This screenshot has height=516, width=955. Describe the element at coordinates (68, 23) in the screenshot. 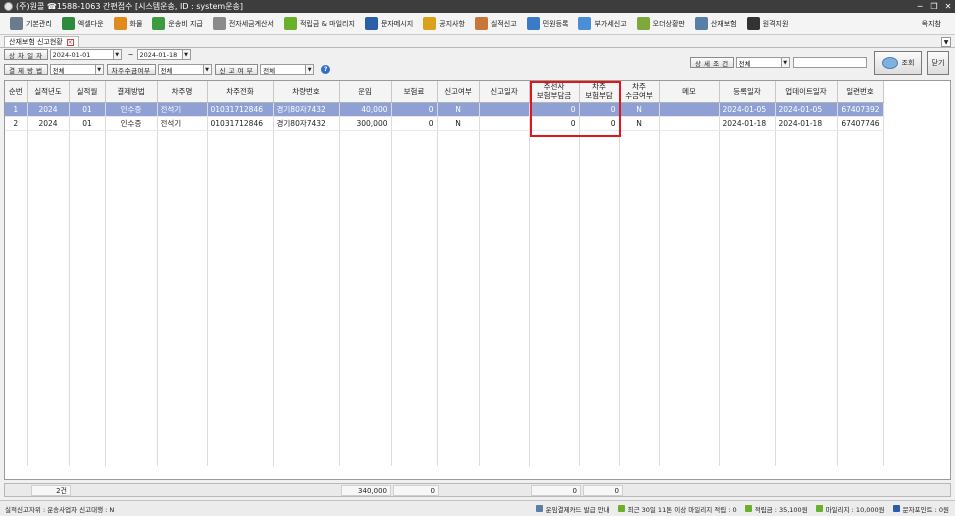

I see `excel-icon` at that location.